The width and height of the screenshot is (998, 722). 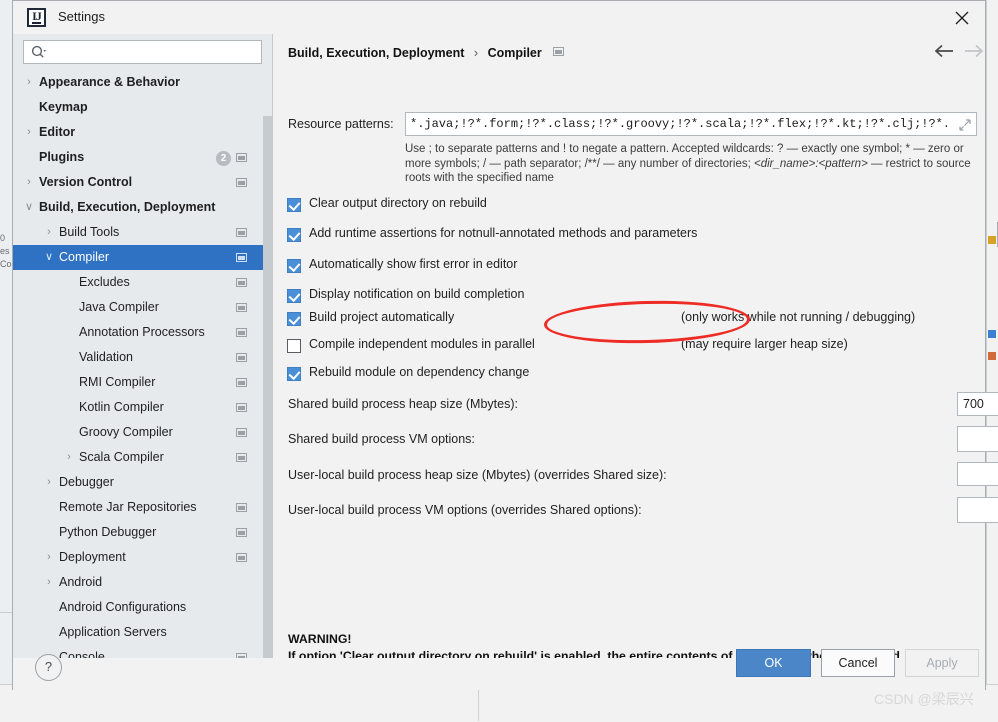 I want to click on sidebar-item-label: Console, so click(x=82, y=654).